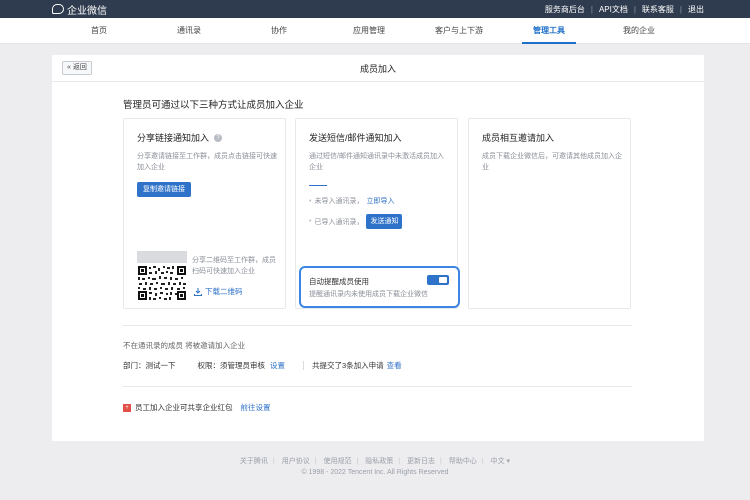 The width and height of the screenshot is (750, 500). I want to click on main-nav: 首页 通讯录 协作 应用管理 客户与上下游 管理工具 我的企业, so click(375, 31).